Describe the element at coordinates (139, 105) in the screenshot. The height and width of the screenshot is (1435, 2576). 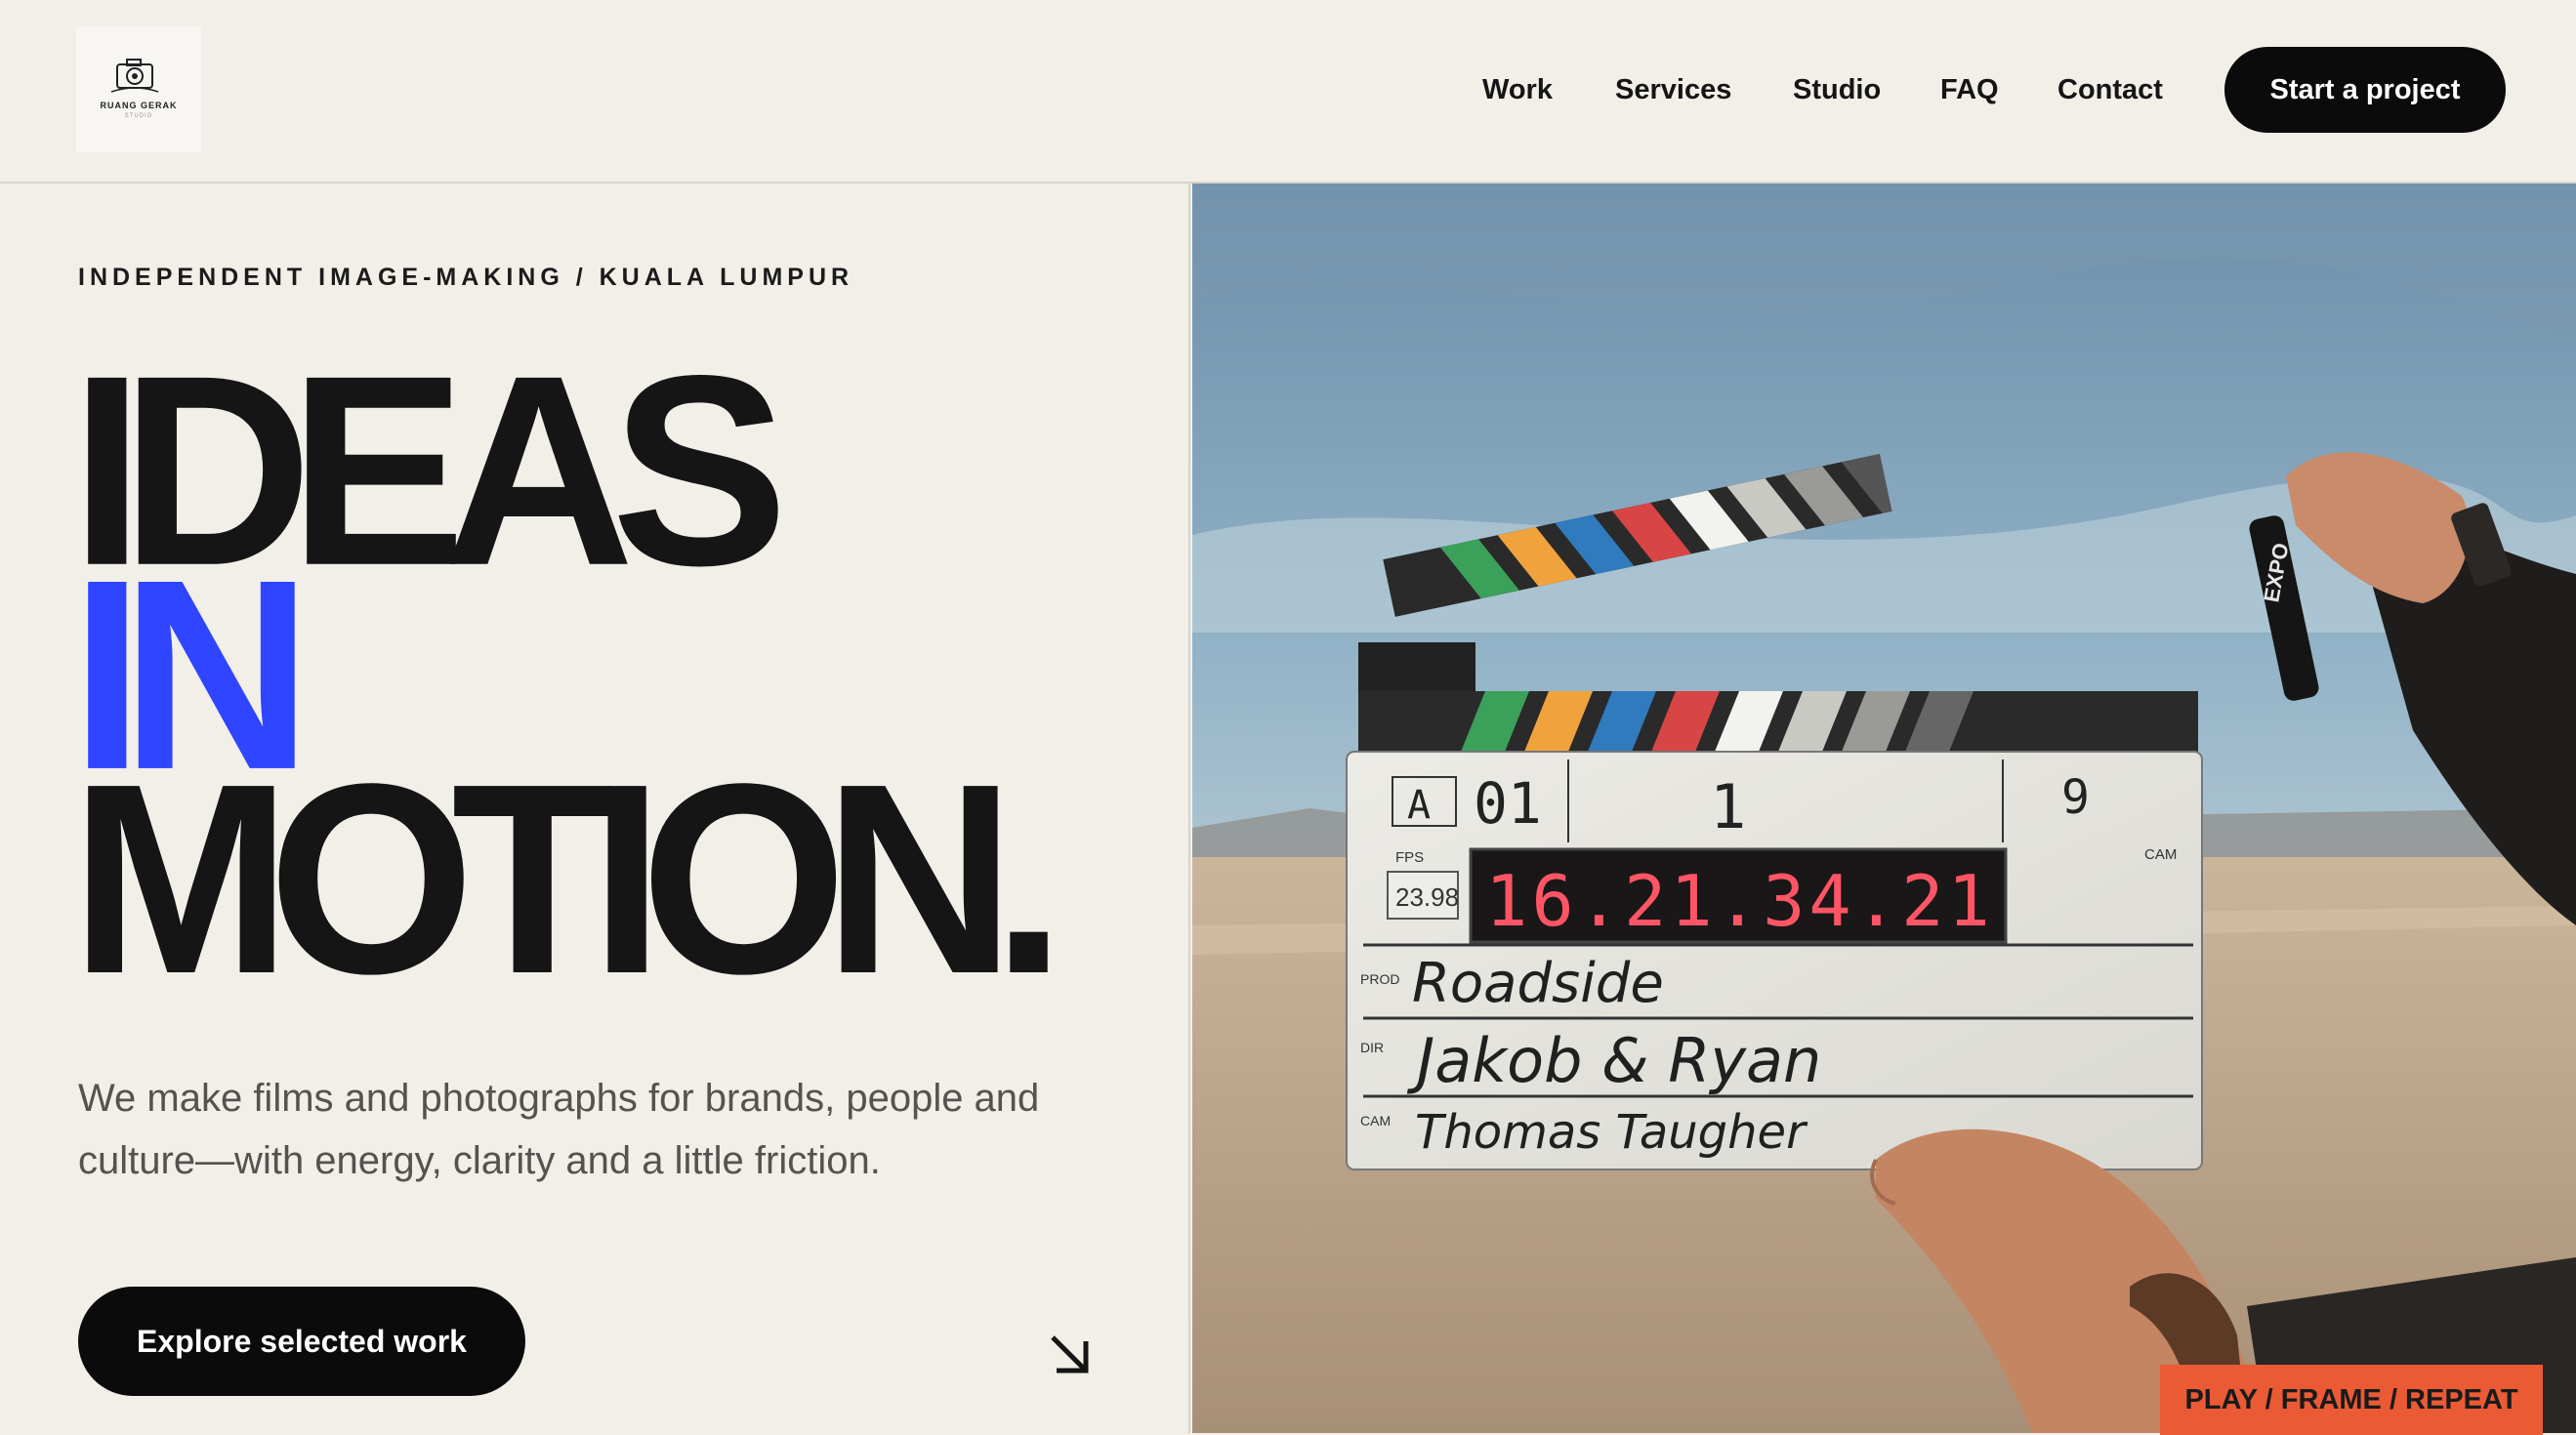
I see `logo-text: RUANG GERAK` at that location.